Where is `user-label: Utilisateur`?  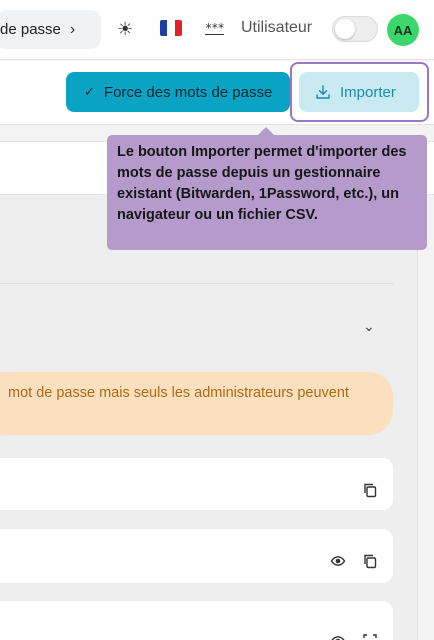
user-label: Utilisateur is located at coordinates (277, 27).